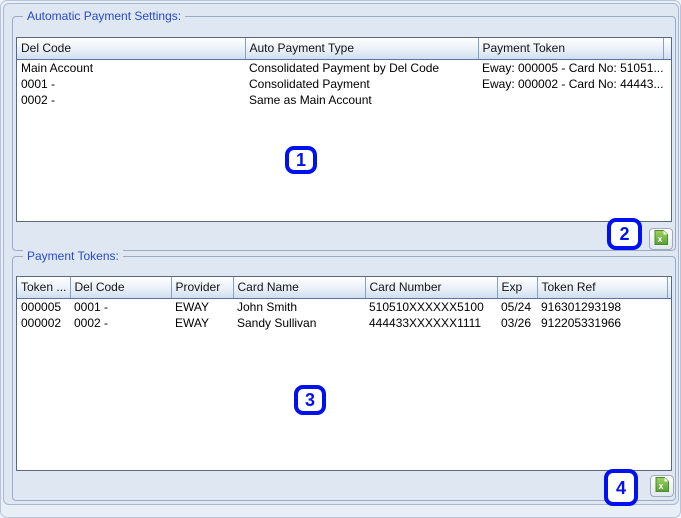 The height and width of the screenshot is (518, 681). What do you see at coordinates (581, 322) in the screenshot?
I see `cell-token-ref: 912205331966` at bounding box center [581, 322].